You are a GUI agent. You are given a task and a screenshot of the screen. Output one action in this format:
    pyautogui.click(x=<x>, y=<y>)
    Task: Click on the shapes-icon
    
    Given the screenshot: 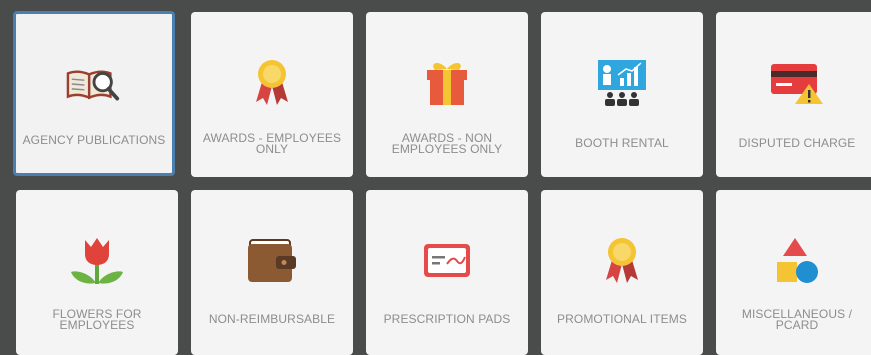 What is the action you would take?
    pyautogui.click(x=797, y=261)
    